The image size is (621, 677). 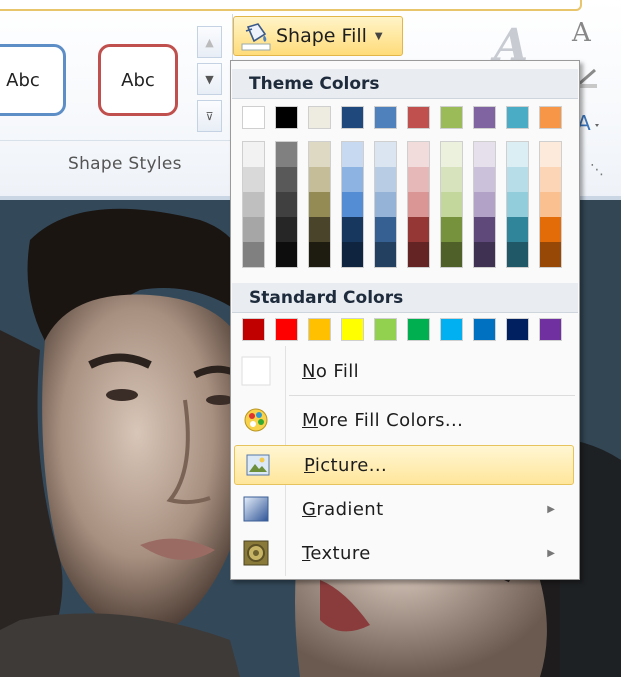 What do you see at coordinates (23, 80) in the screenshot?
I see `shape-style-thumb-label: Abc` at bounding box center [23, 80].